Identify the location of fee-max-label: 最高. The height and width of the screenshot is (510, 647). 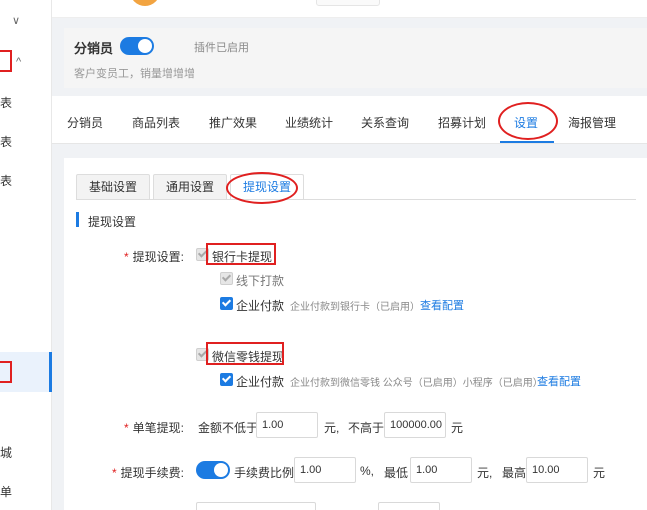
(514, 473).